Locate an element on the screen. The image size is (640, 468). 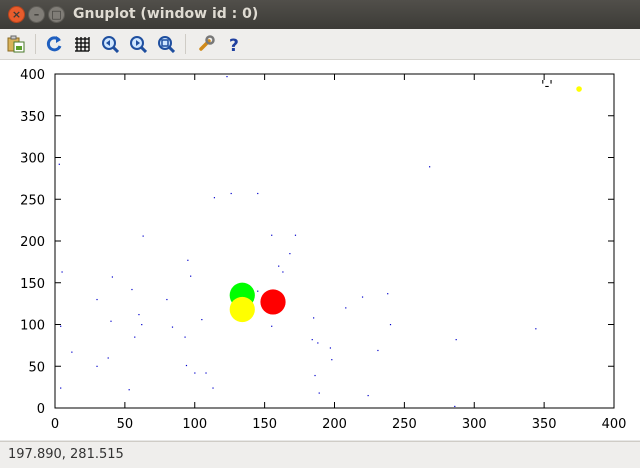
status-bar: 197.890, 281.515 is located at coordinates (320, 454).